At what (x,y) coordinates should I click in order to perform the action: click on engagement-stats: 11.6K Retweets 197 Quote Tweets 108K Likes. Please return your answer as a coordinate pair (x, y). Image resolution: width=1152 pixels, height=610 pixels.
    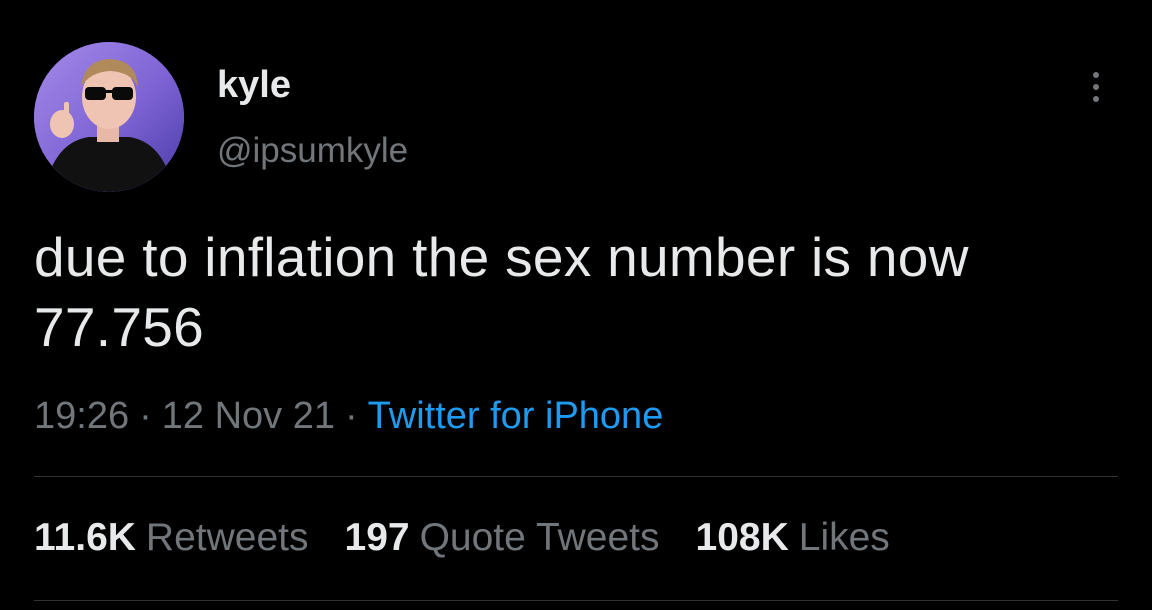
    Looking at the image, I should click on (462, 538).